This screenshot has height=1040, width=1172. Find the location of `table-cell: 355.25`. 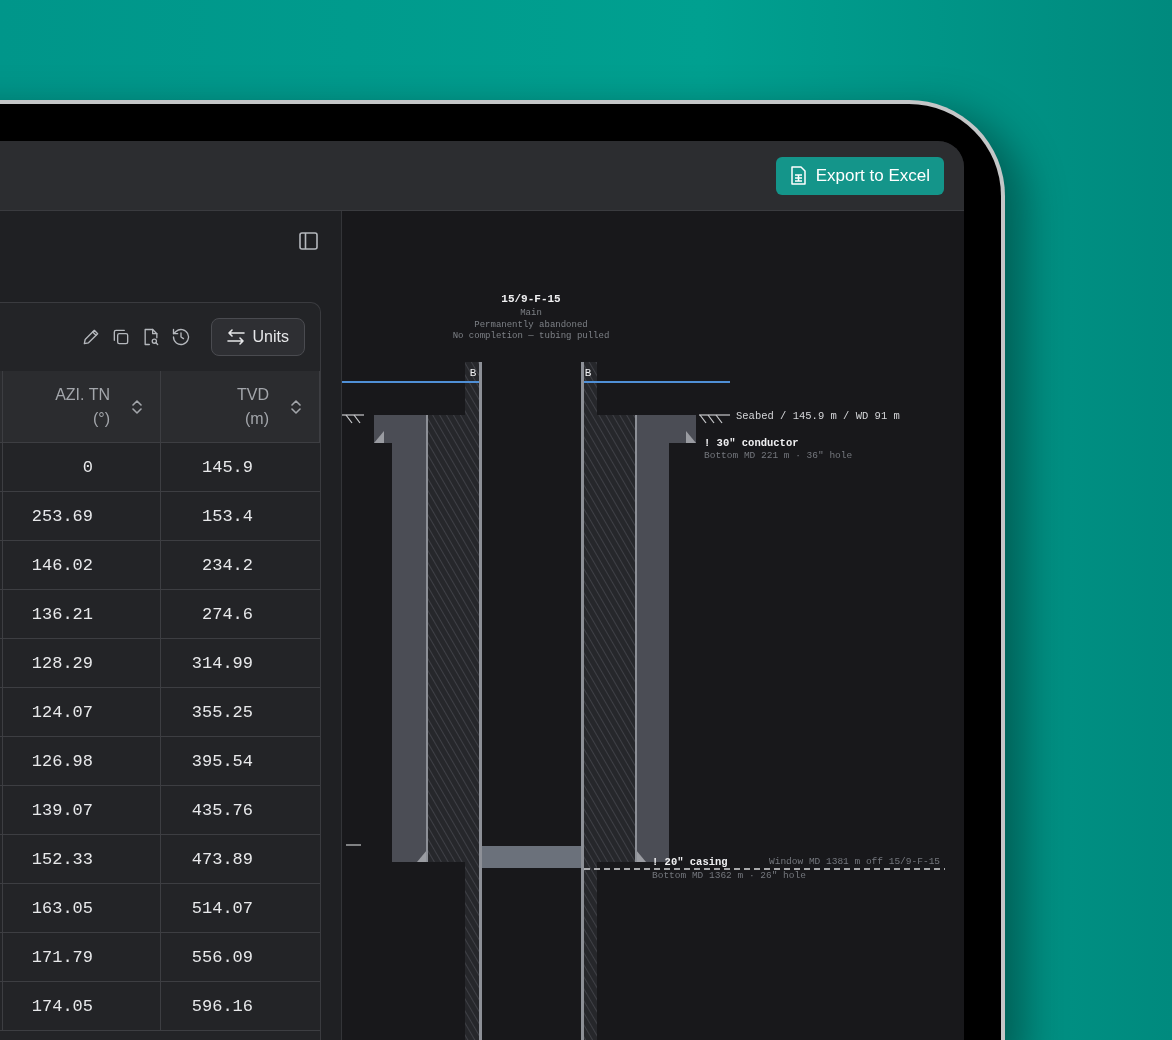

table-cell: 355.25 is located at coordinates (240, 712).